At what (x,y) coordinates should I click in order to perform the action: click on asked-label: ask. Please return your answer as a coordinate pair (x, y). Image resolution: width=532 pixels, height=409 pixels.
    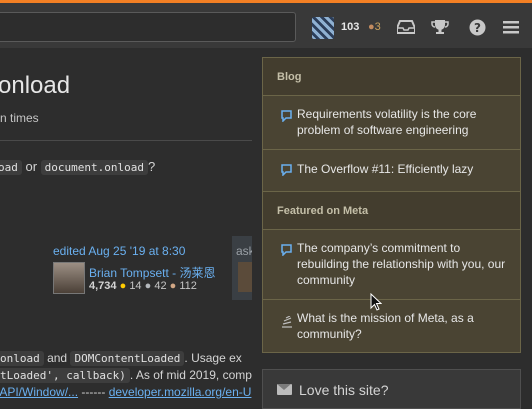
    Looking at the image, I should click on (244, 251).